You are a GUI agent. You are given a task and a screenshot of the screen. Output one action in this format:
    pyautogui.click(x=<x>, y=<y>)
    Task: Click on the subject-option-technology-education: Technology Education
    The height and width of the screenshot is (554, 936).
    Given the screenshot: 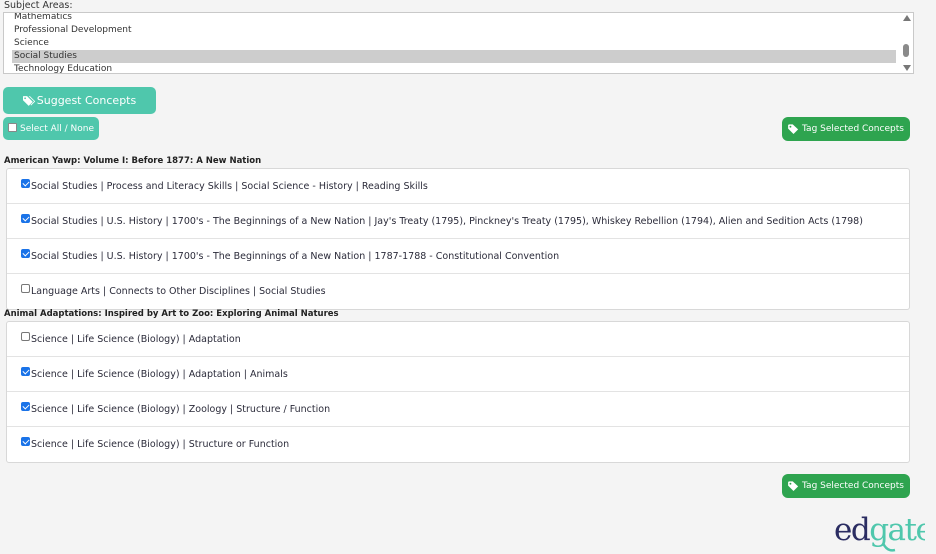 What is the action you would take?
    pyautogui.click(x=454, y=68)
    